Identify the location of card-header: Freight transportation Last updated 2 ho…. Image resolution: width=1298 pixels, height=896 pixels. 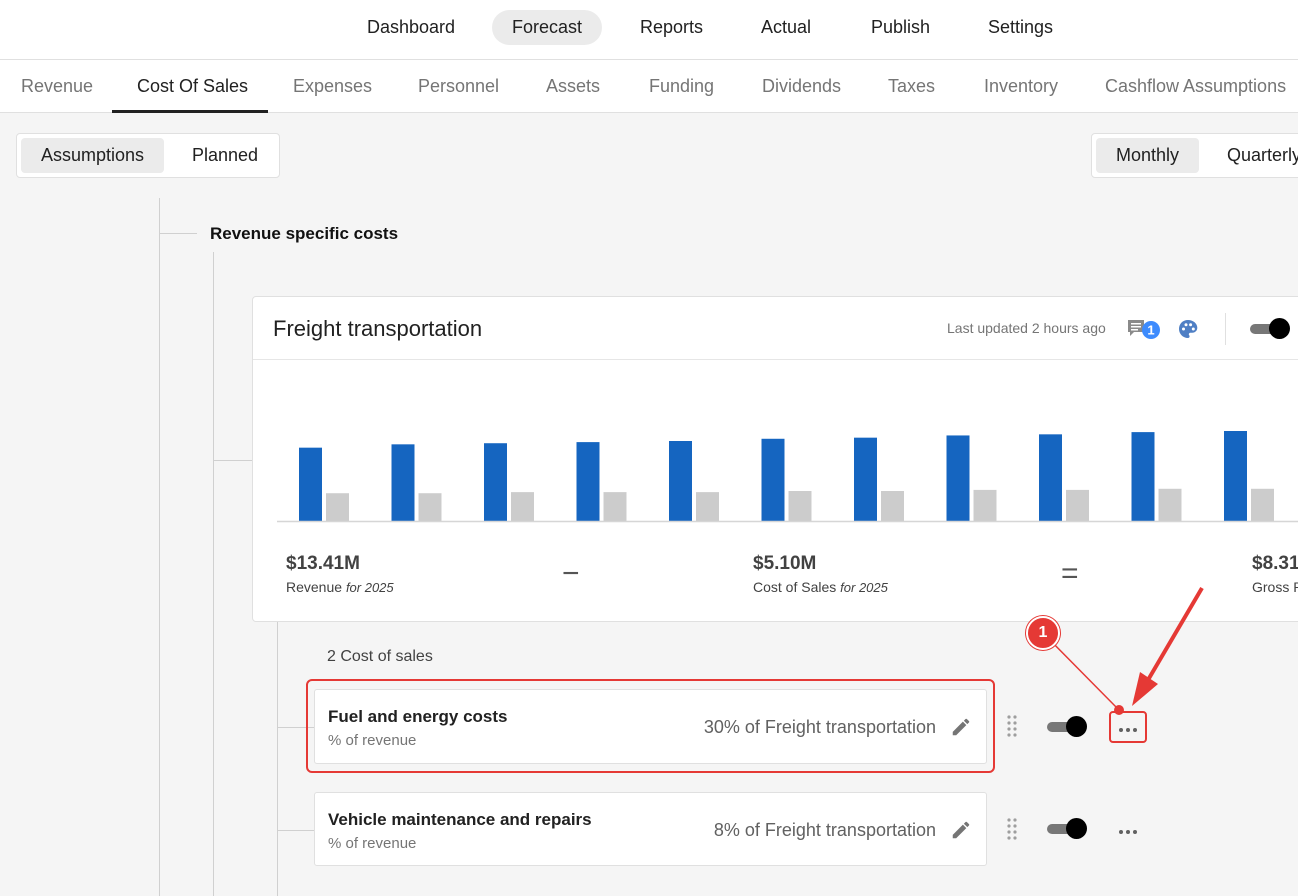
(775, 328).